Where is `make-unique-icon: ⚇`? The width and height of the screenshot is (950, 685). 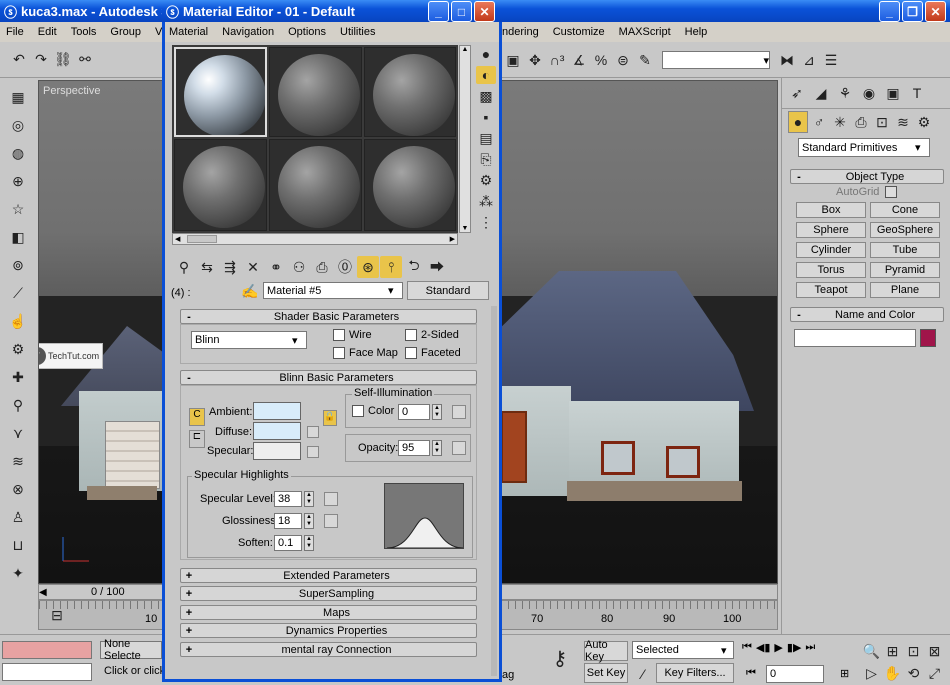
make-unique-icon: ⚇ is located at coordinates (299, 267).